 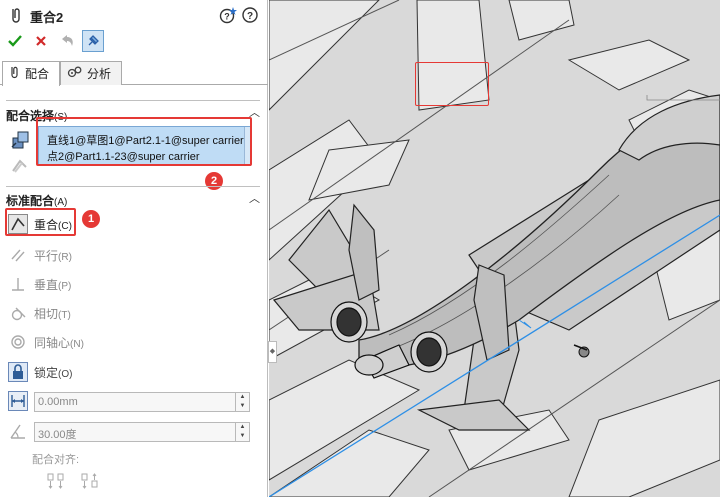 What do you see at coordinates (53, 372) in the screenshot?
I see `lock-label: 锁定(O)` at bounding box center [53, 372].